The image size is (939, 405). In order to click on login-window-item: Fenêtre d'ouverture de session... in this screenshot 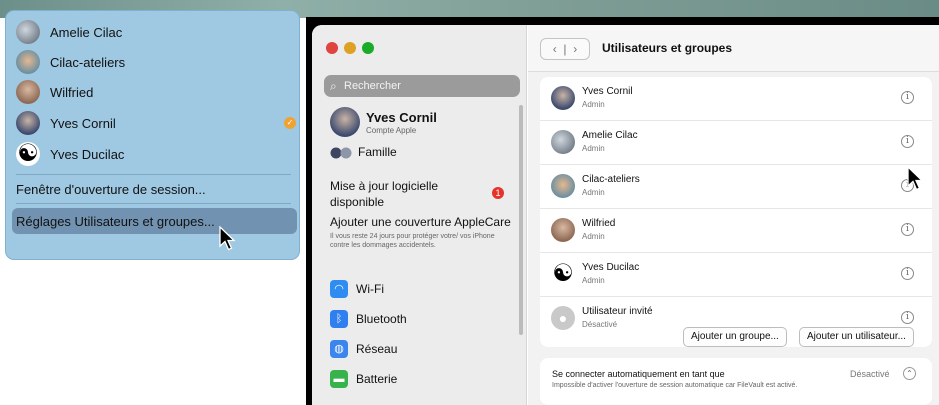, I will do `click(111, 189)`.